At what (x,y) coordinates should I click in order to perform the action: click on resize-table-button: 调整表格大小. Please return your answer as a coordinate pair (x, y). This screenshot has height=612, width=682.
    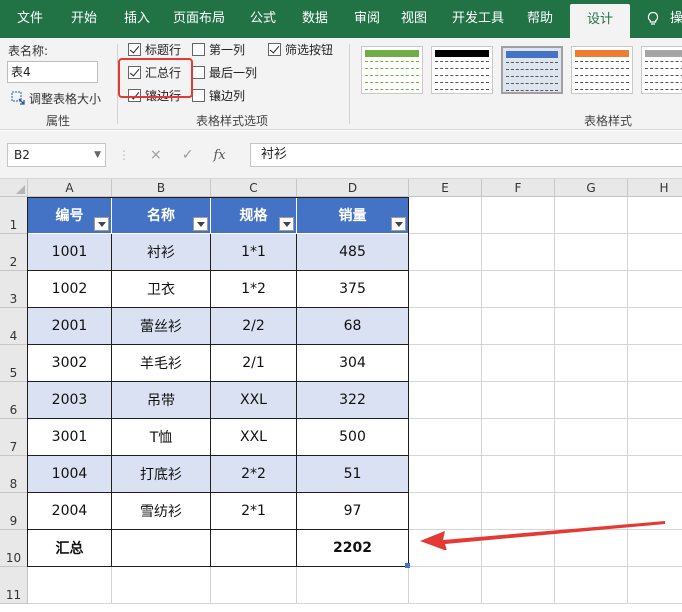
    Looking at the image, I should click on (55, 98).